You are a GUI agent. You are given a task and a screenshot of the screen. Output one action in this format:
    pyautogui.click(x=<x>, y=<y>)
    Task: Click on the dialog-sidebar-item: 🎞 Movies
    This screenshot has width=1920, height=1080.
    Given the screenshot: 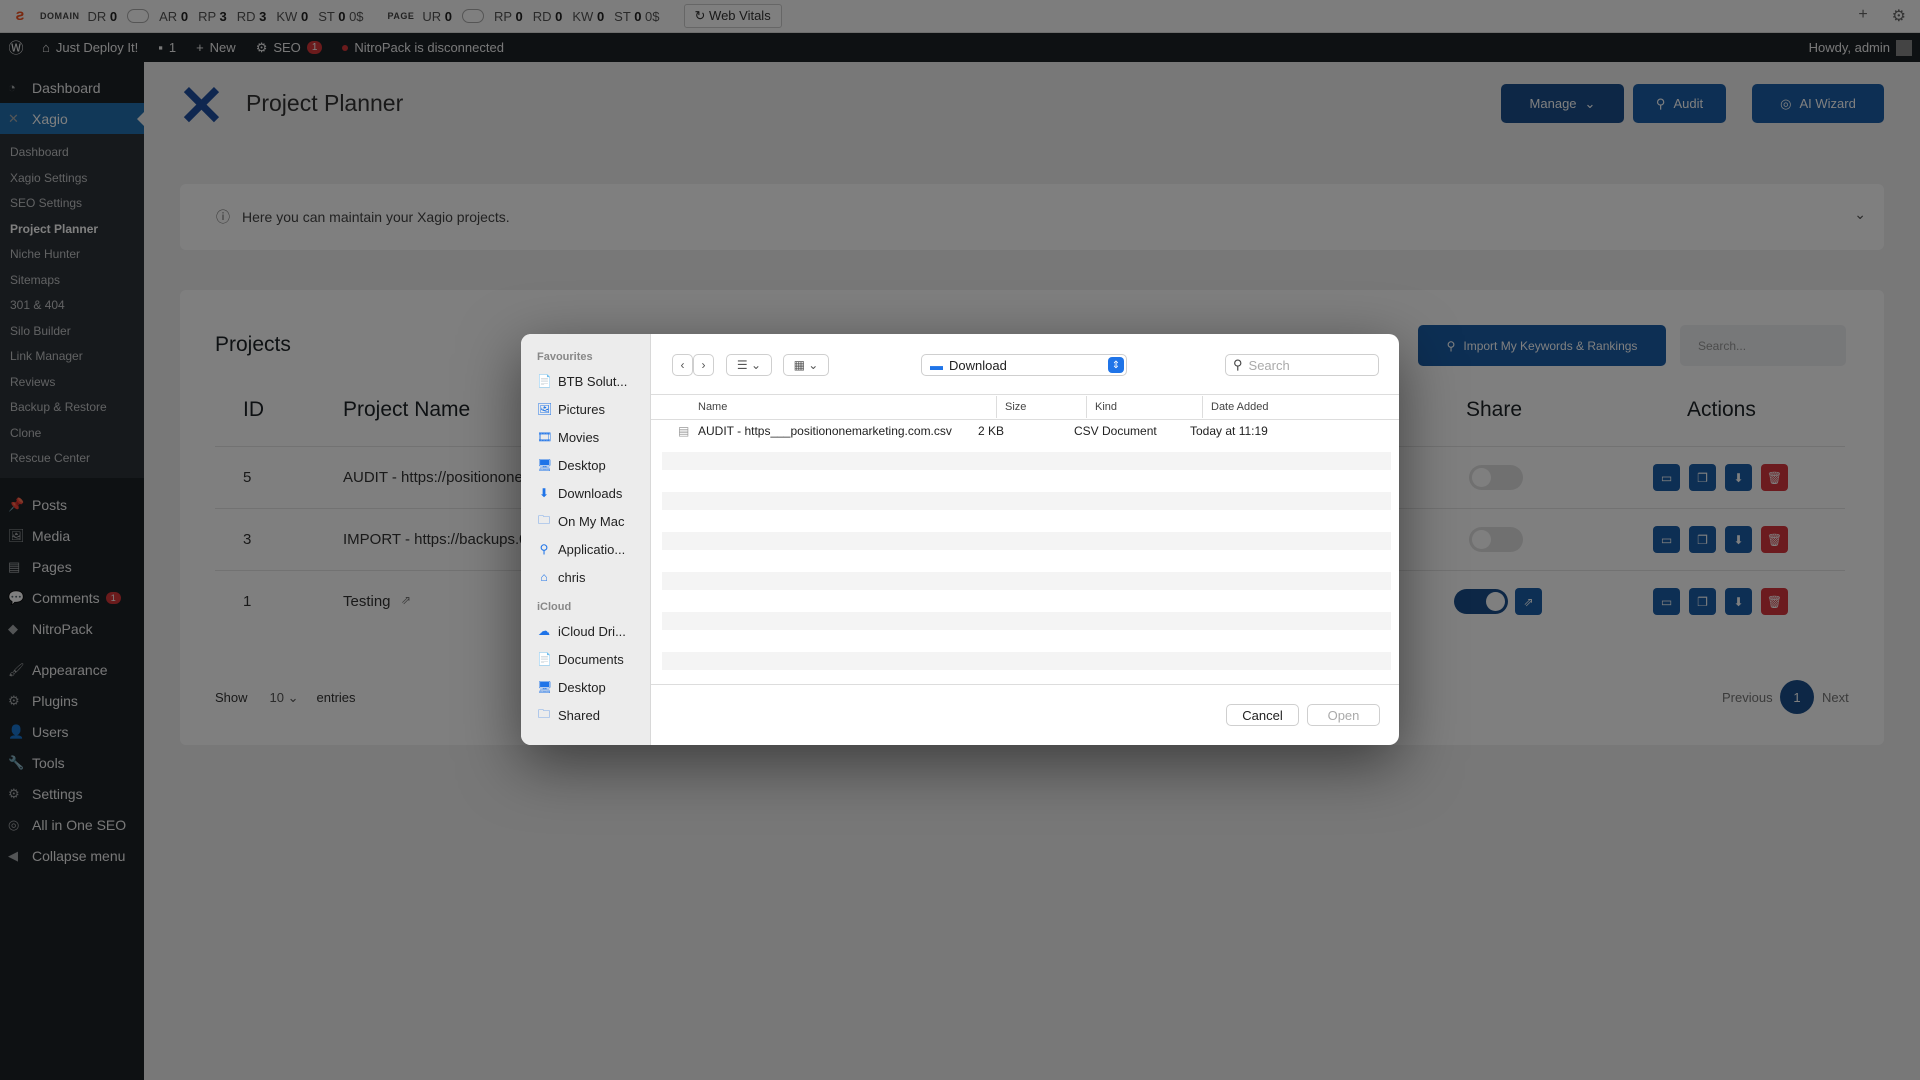 What is the action you would take?
    pyautogui.click(x=585, y=437)
    